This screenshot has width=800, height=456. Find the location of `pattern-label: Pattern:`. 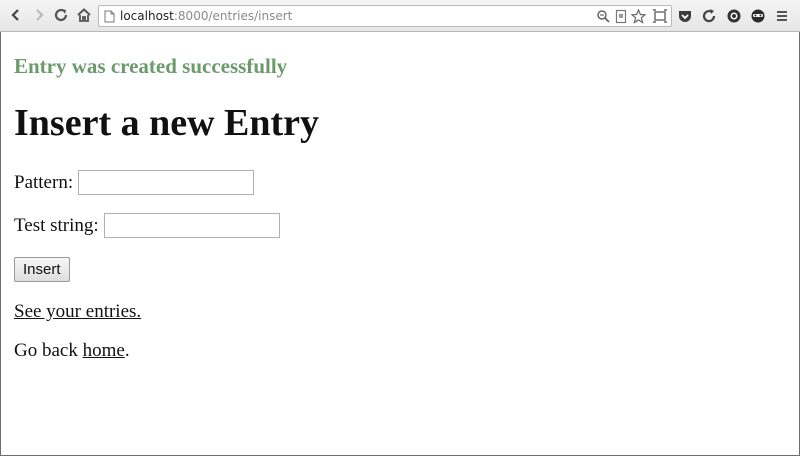

pattern-label: Pattern: is located at coordinates (44, 182).